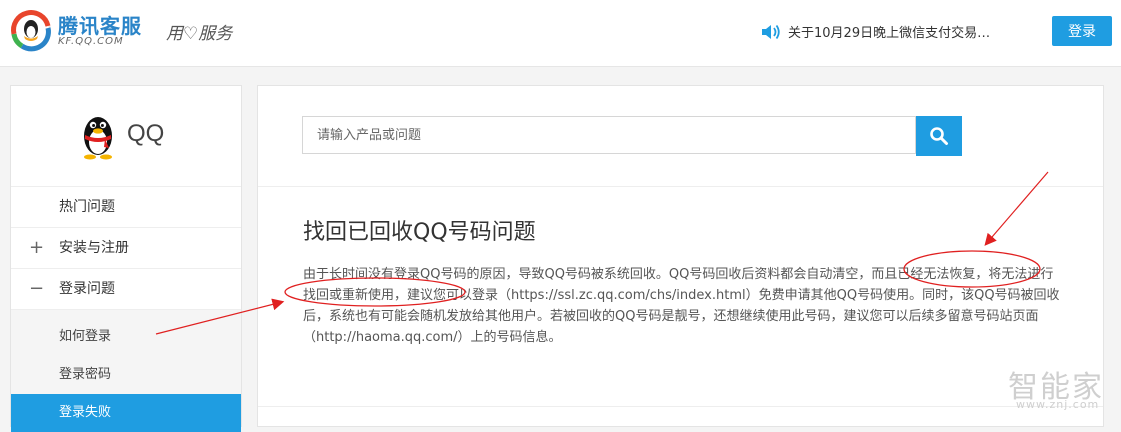  I want to click on product-name: QQ, so click(146, 133).